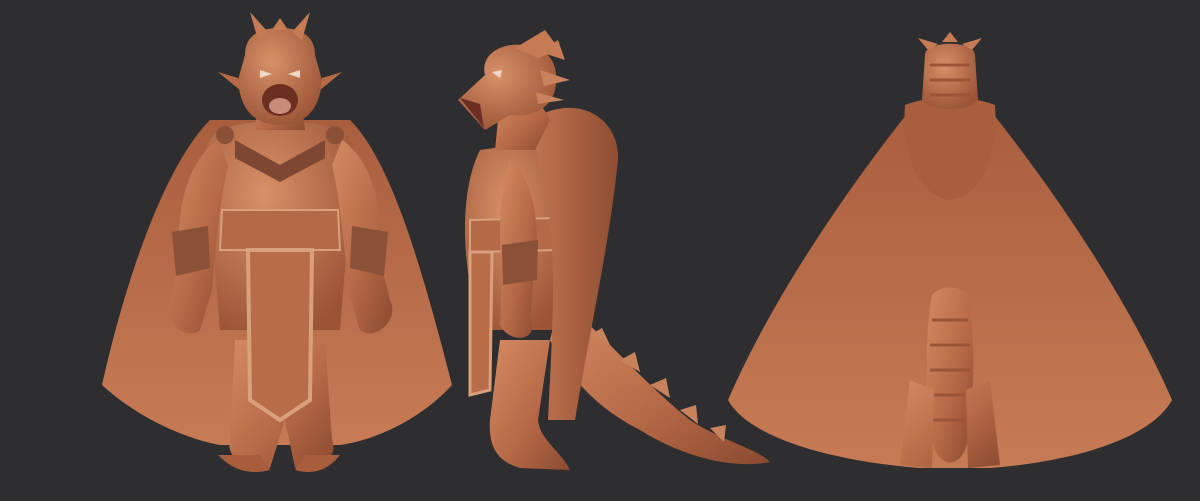 This screenshot has width=1200, height=501. What do you see at coordinates (280, 230) in the screenshot?
I see `sash` at bounding box center [280, 230].